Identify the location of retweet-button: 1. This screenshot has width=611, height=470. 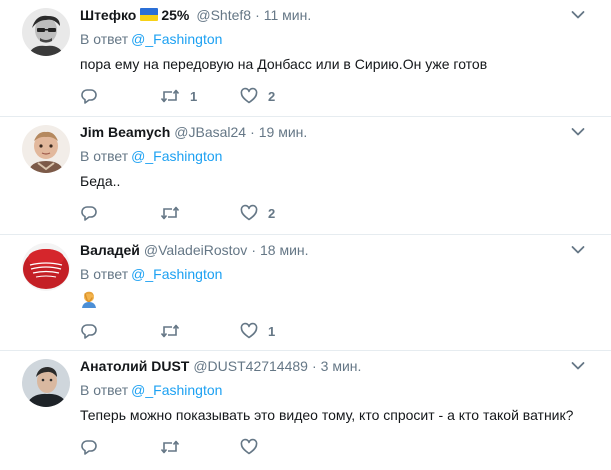
(178, 96).